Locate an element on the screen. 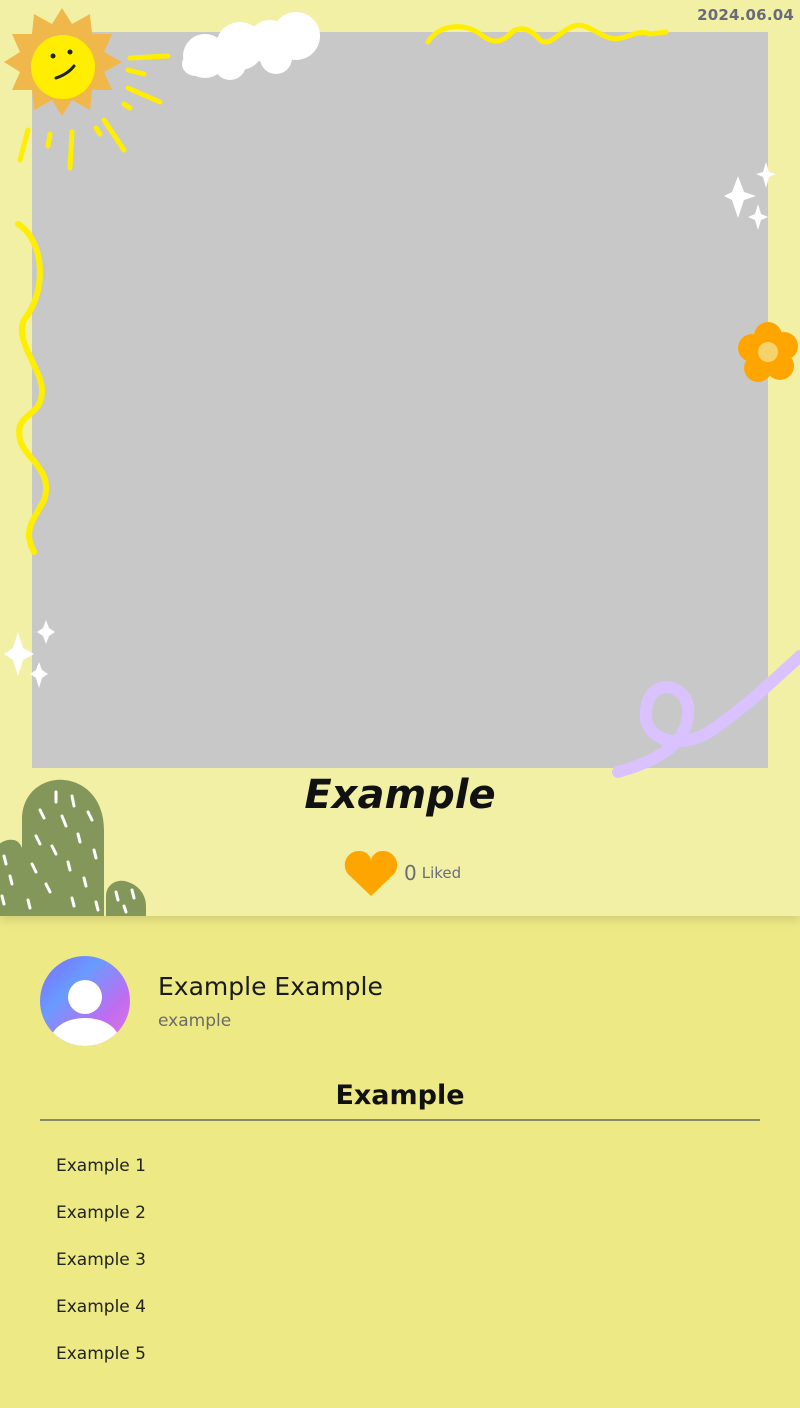  card-title: Example is located at coordinates (400, 795).